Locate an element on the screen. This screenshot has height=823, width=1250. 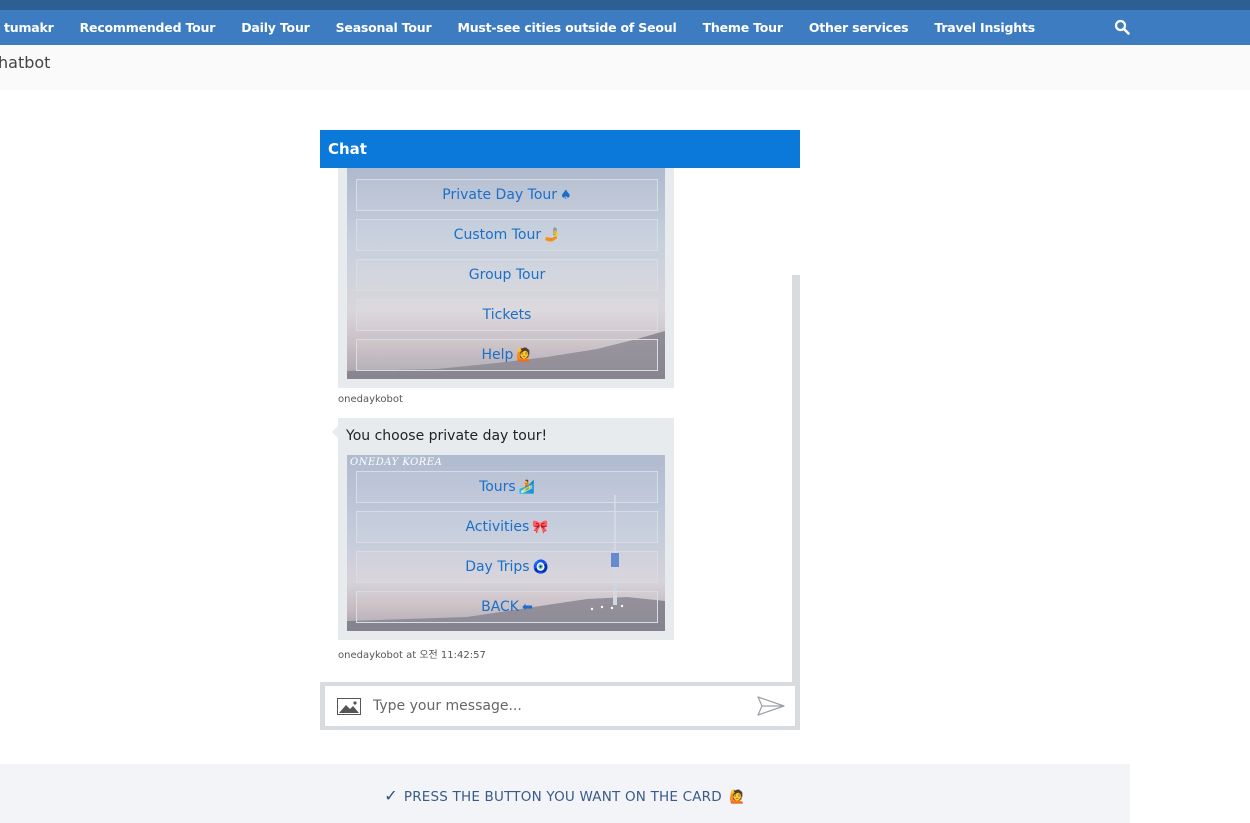
image-icon is located at coordinates (349, 706).